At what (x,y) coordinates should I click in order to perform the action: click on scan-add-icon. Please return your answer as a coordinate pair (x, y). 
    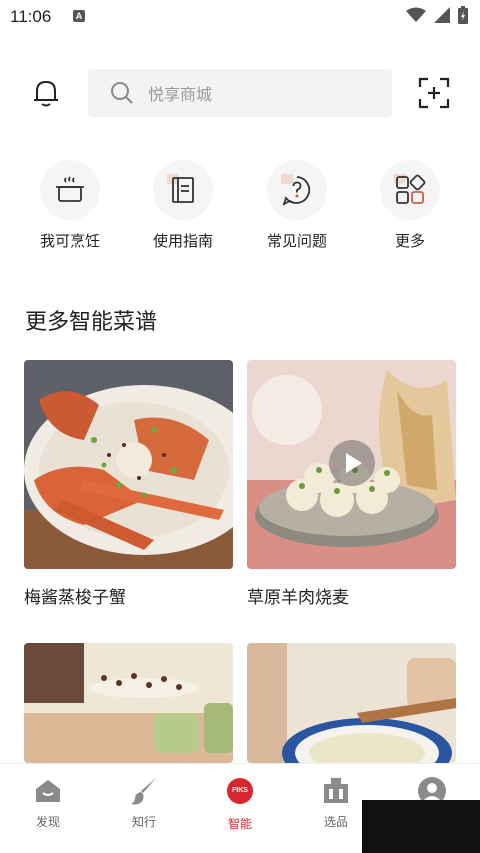
    Looking at the image, I should click on (434, 93).